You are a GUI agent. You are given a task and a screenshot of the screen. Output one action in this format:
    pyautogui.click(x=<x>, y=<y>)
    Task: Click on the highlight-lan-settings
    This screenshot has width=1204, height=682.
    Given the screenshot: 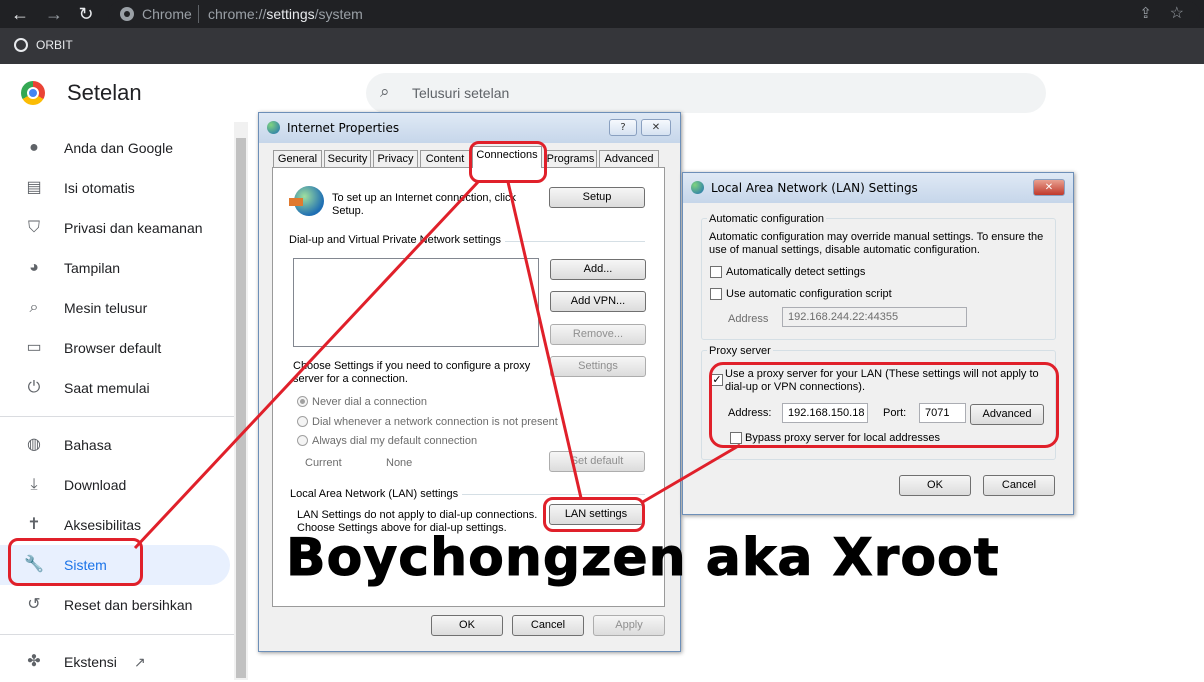 What is the action you would take?
    pyautogui.click(x=594, y=514)
    